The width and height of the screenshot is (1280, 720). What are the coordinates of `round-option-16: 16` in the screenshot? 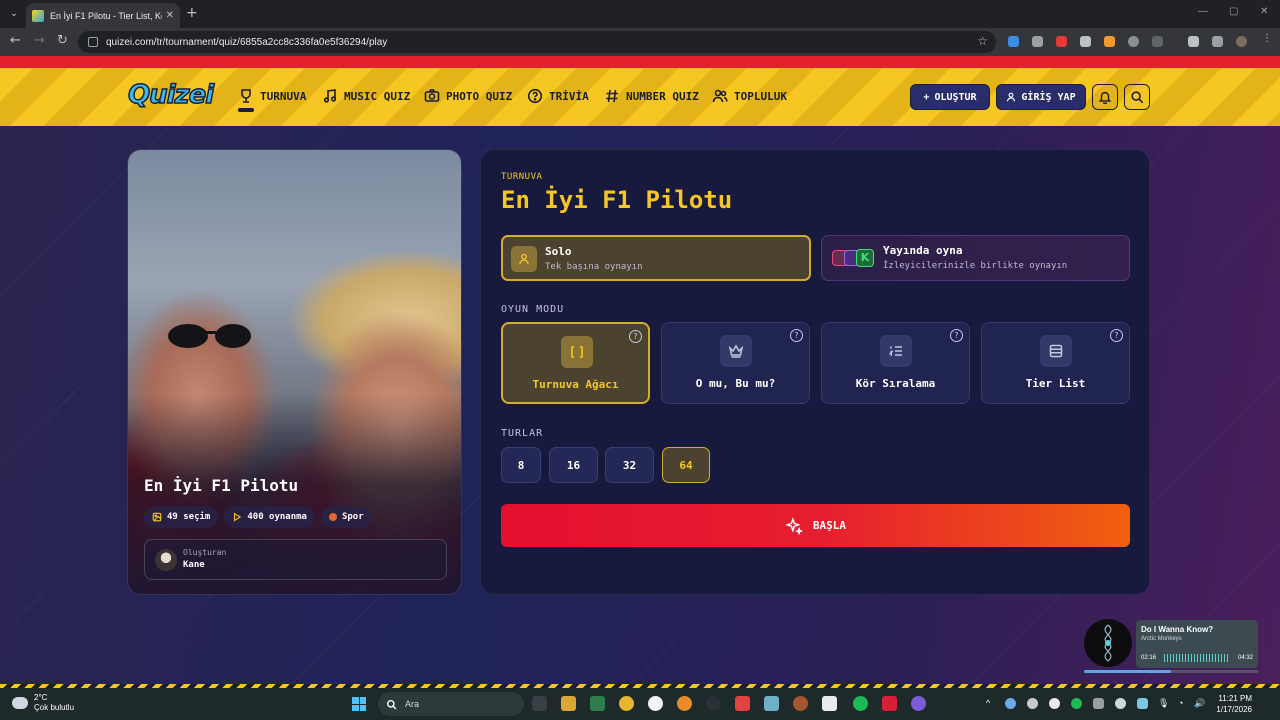 It's located at (573, 465).